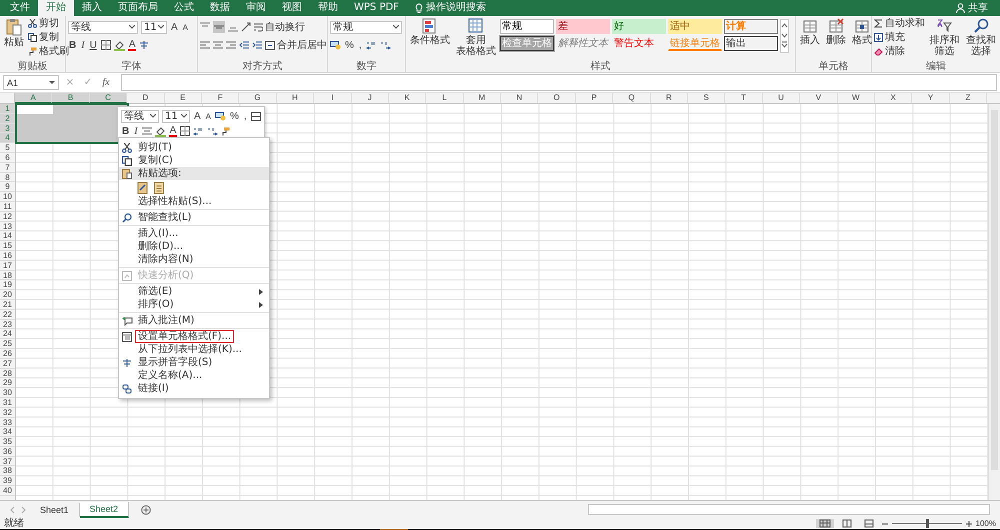 The image size is (1000, 530). I want to click on column-header: Q, so click(632, 98).